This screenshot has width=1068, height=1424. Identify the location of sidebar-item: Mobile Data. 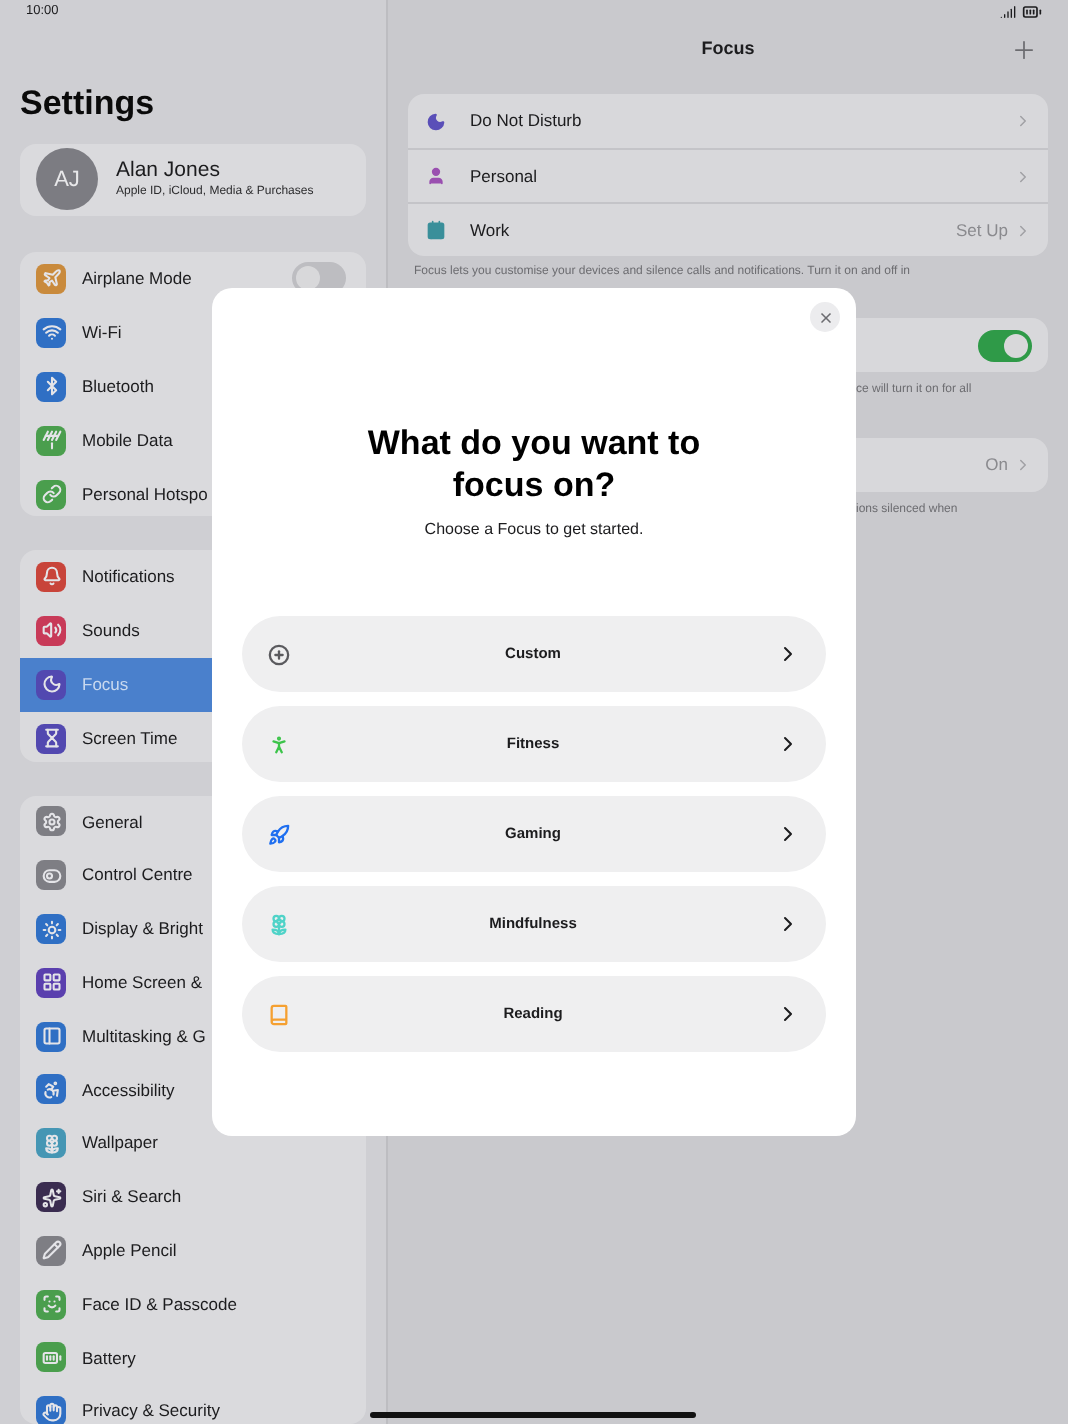
(193, 440).